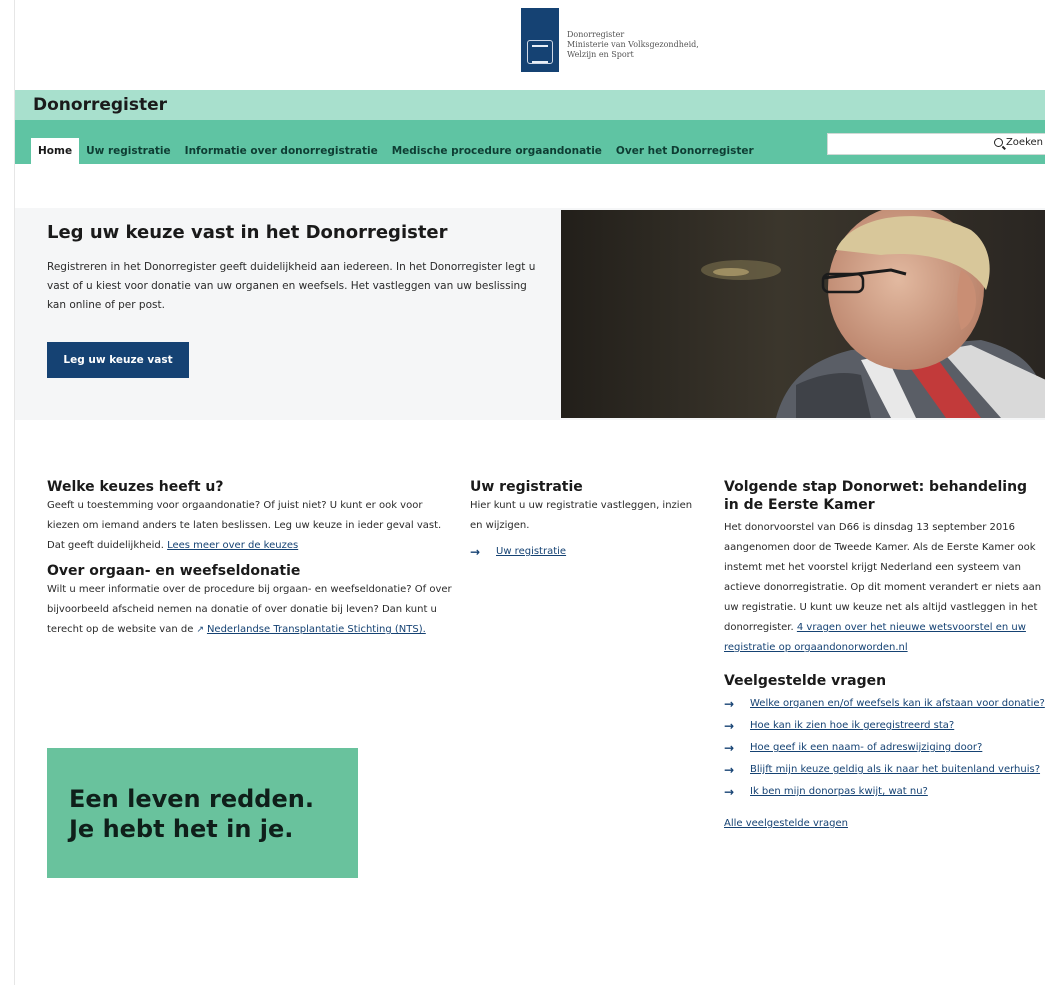  I want to click on logo-line: Welzijn en Sport, so click(600, 54).